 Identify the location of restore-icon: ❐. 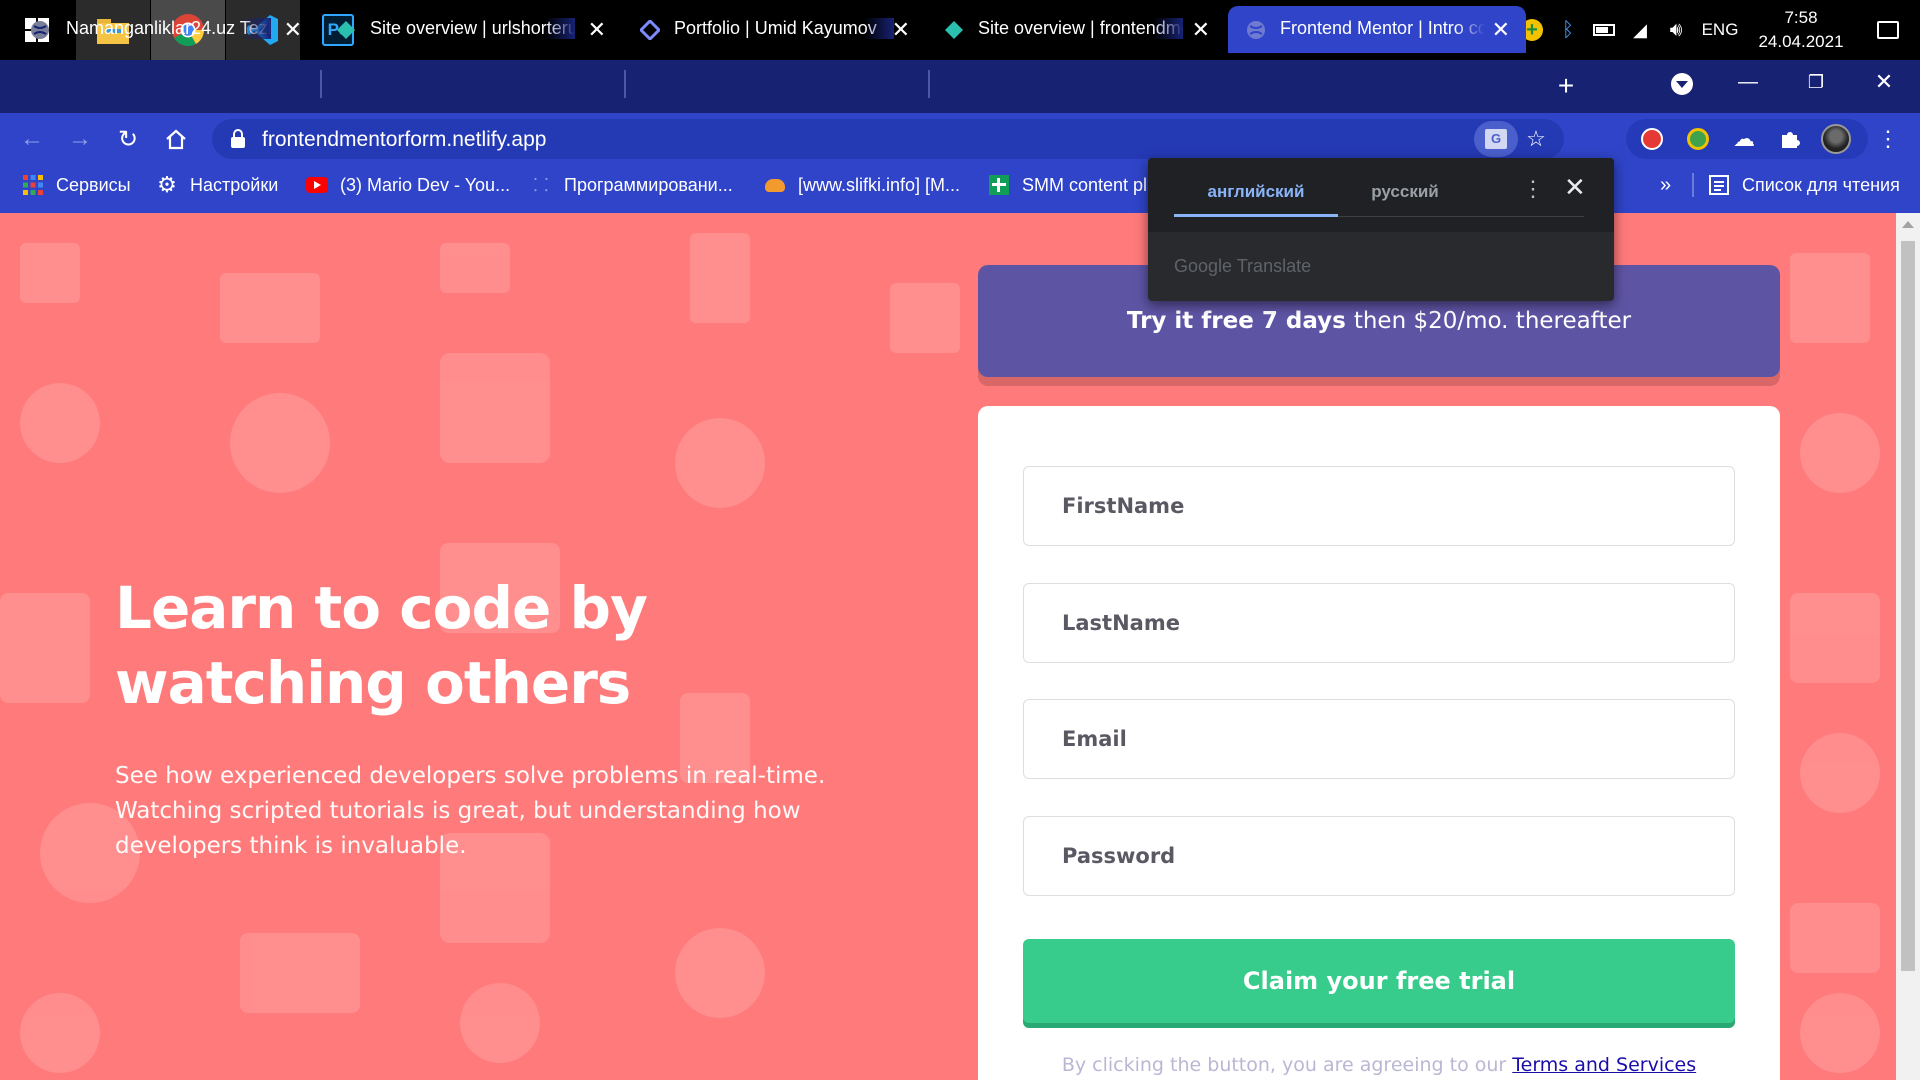
(1816, 81).